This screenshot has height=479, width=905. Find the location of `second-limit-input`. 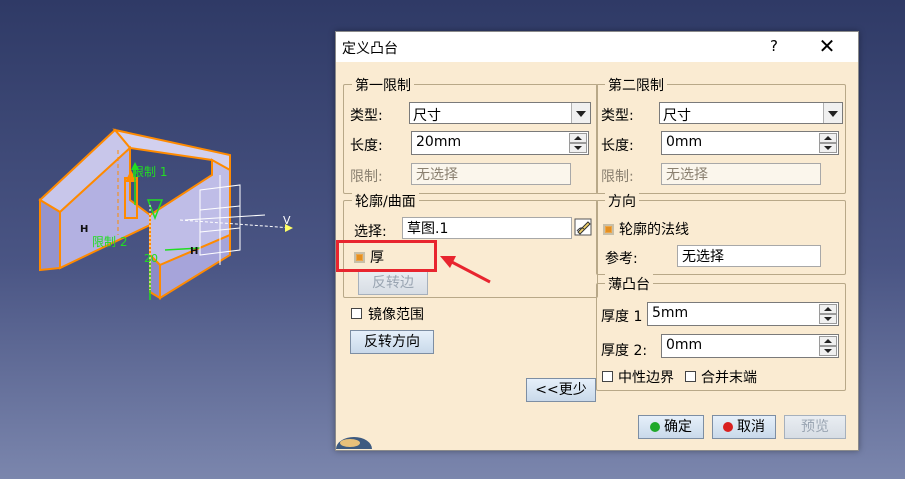

second-limit-input is located at coordinates (729, 174).